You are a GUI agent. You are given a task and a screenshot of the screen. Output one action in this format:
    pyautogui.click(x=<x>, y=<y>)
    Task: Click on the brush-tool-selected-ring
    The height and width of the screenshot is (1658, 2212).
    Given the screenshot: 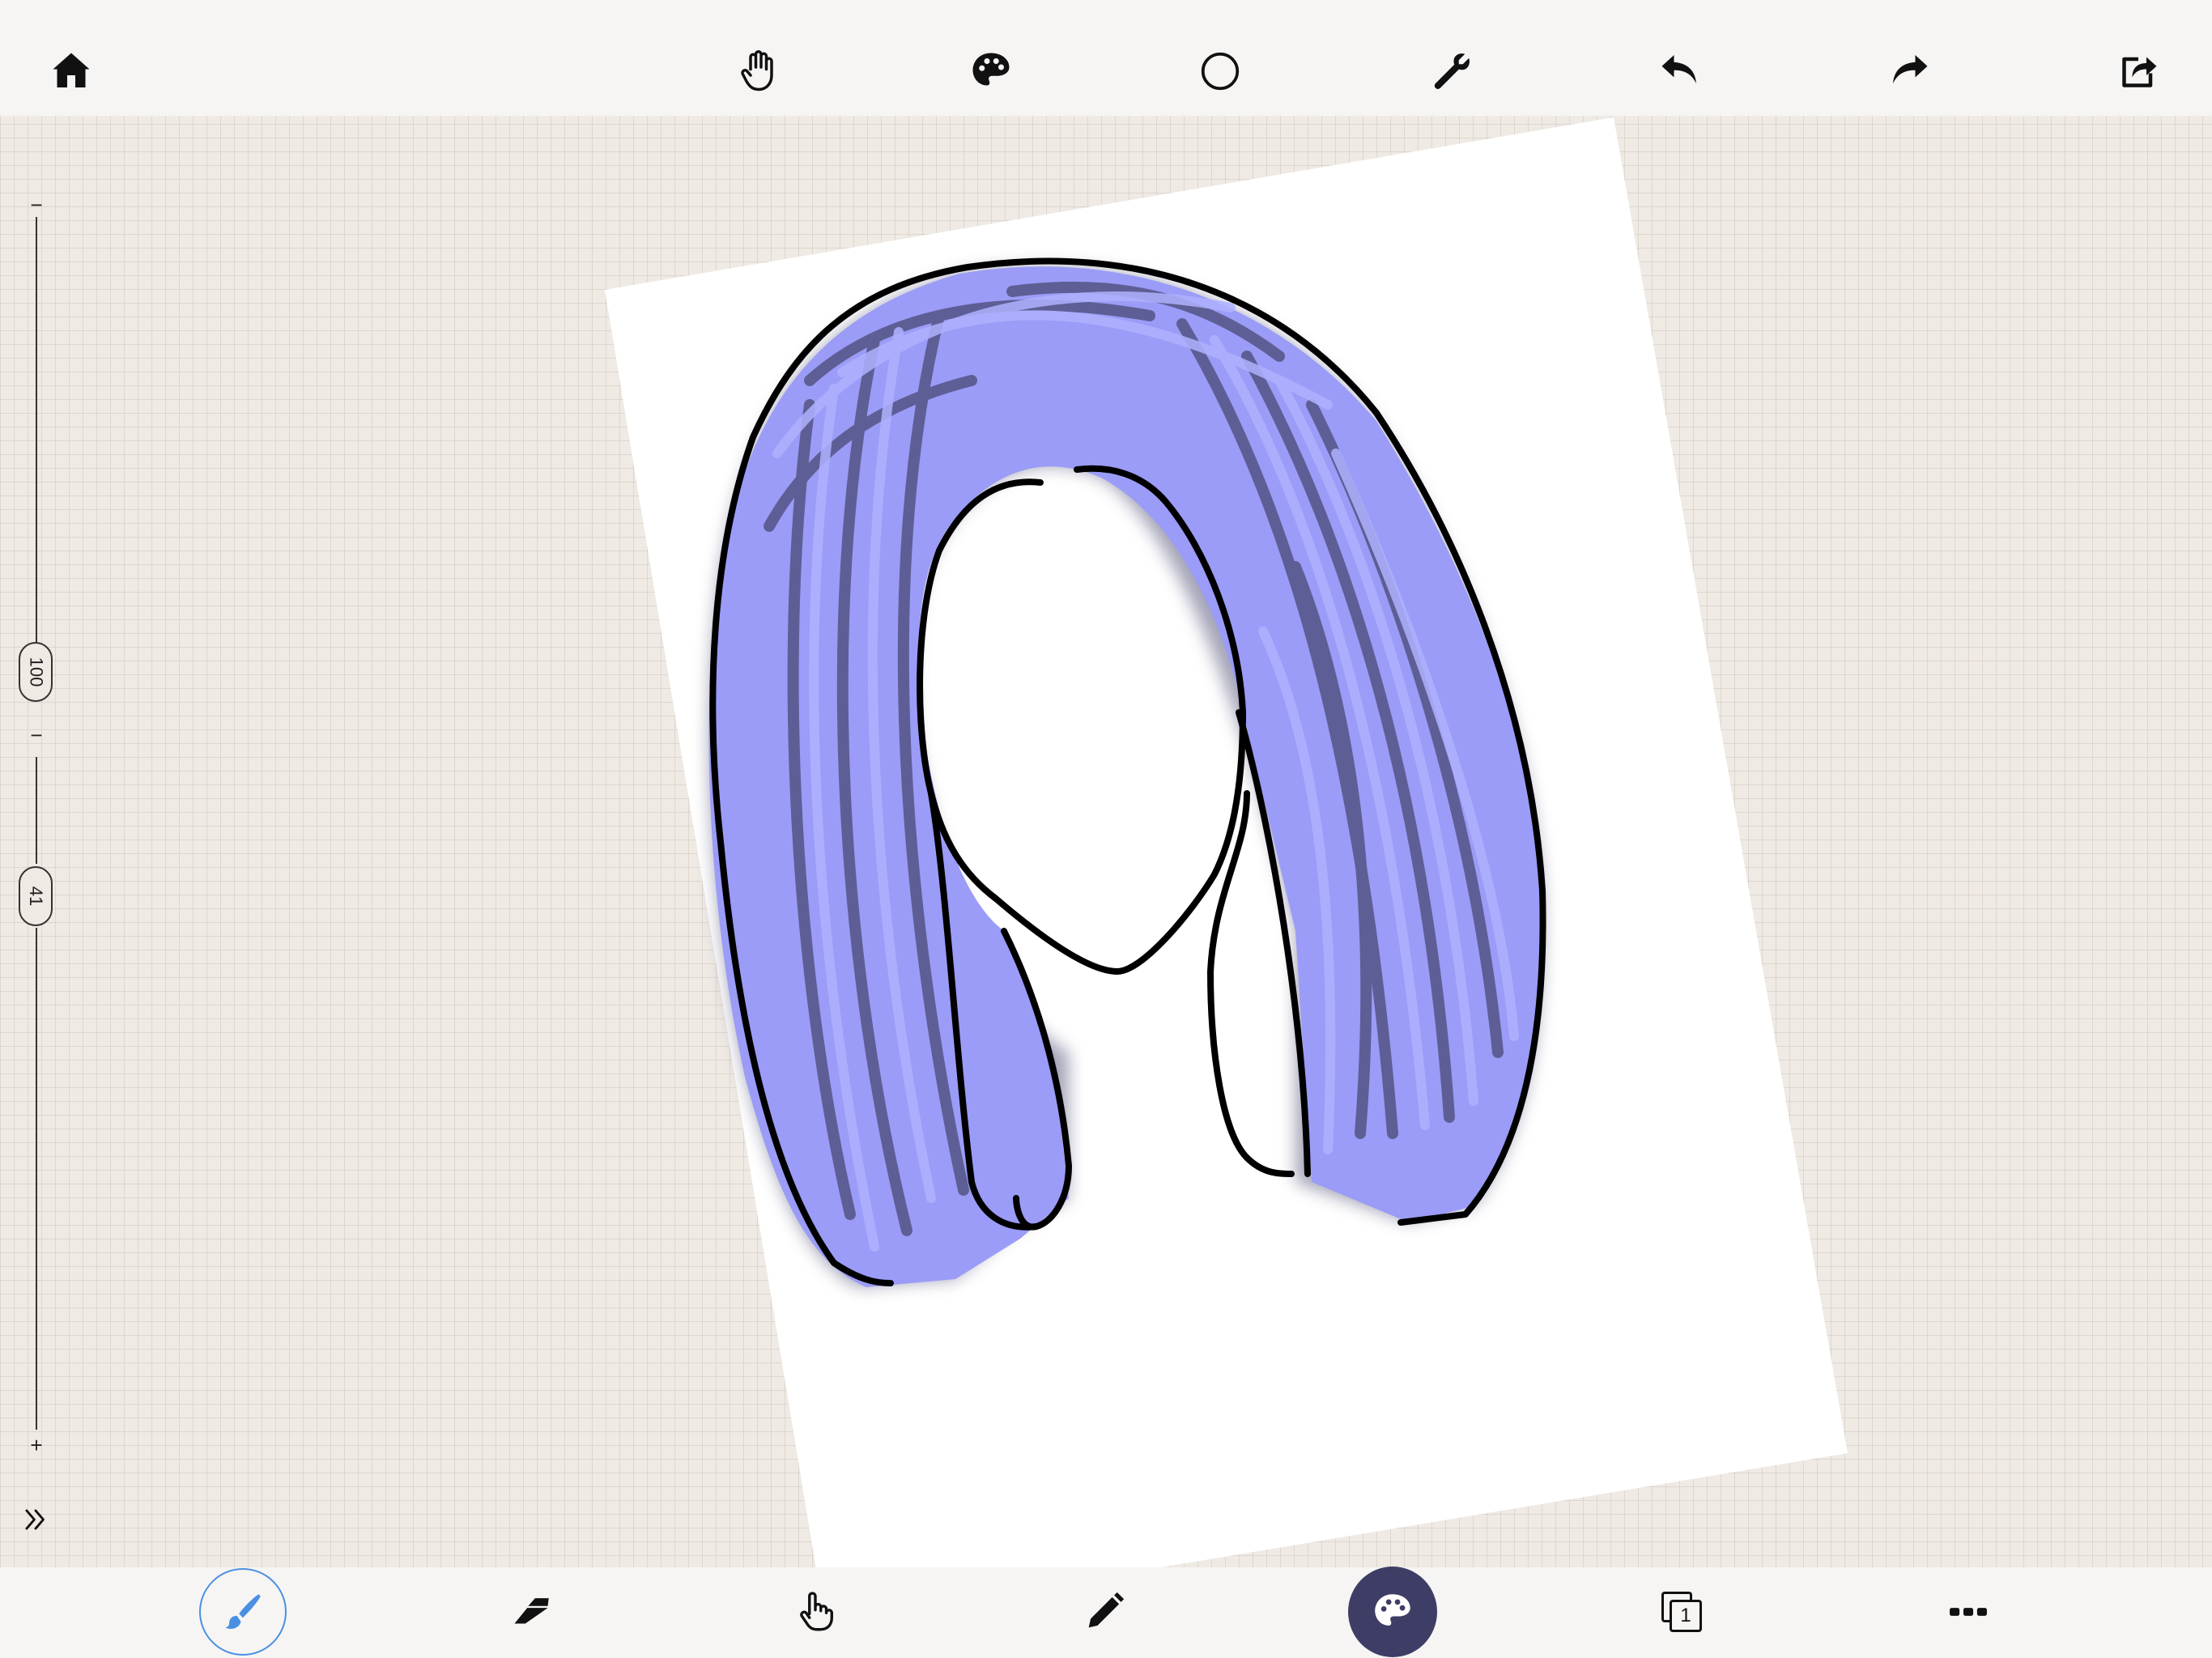 What is the action you would take?
    pyautogui.click(x=243, y=1612)
    